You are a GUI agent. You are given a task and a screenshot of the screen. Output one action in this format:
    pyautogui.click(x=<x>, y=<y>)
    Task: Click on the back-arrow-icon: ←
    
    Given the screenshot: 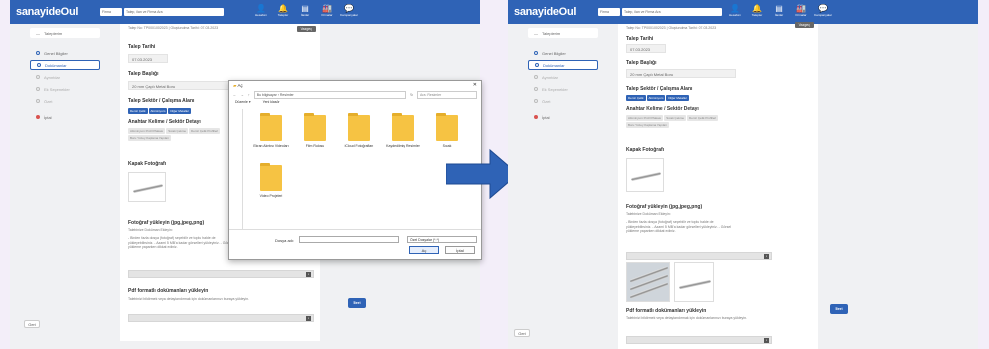 What is the action you would take?
    pyautogui.click(x=235, y=95)
    